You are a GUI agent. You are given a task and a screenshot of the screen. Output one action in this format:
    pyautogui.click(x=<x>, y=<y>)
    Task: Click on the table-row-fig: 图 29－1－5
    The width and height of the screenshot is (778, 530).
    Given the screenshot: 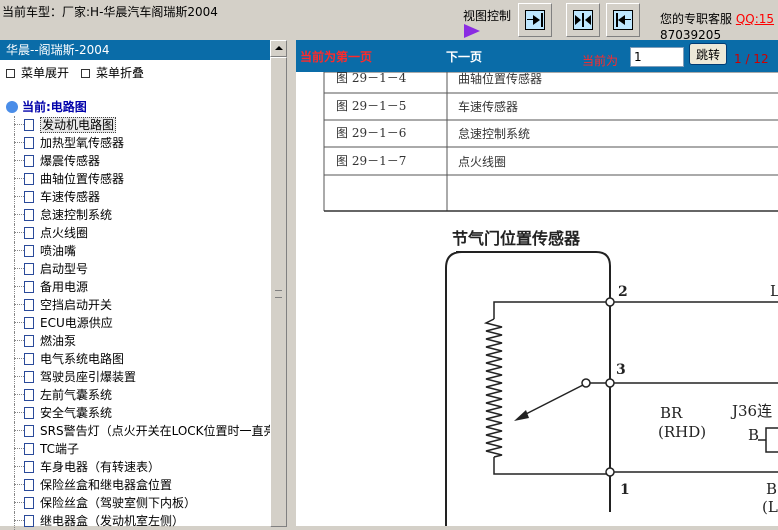 What is the action you would take?
    pyautogui.click(x=371, y=106)
    